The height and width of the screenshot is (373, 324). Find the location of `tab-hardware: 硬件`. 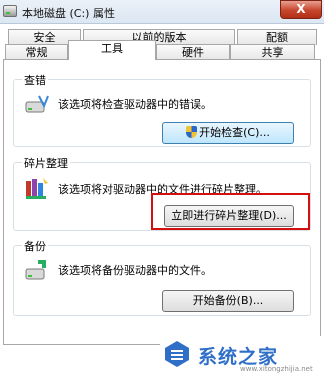

tab-hardware: 硬件 is located at coordinates (193, 52).